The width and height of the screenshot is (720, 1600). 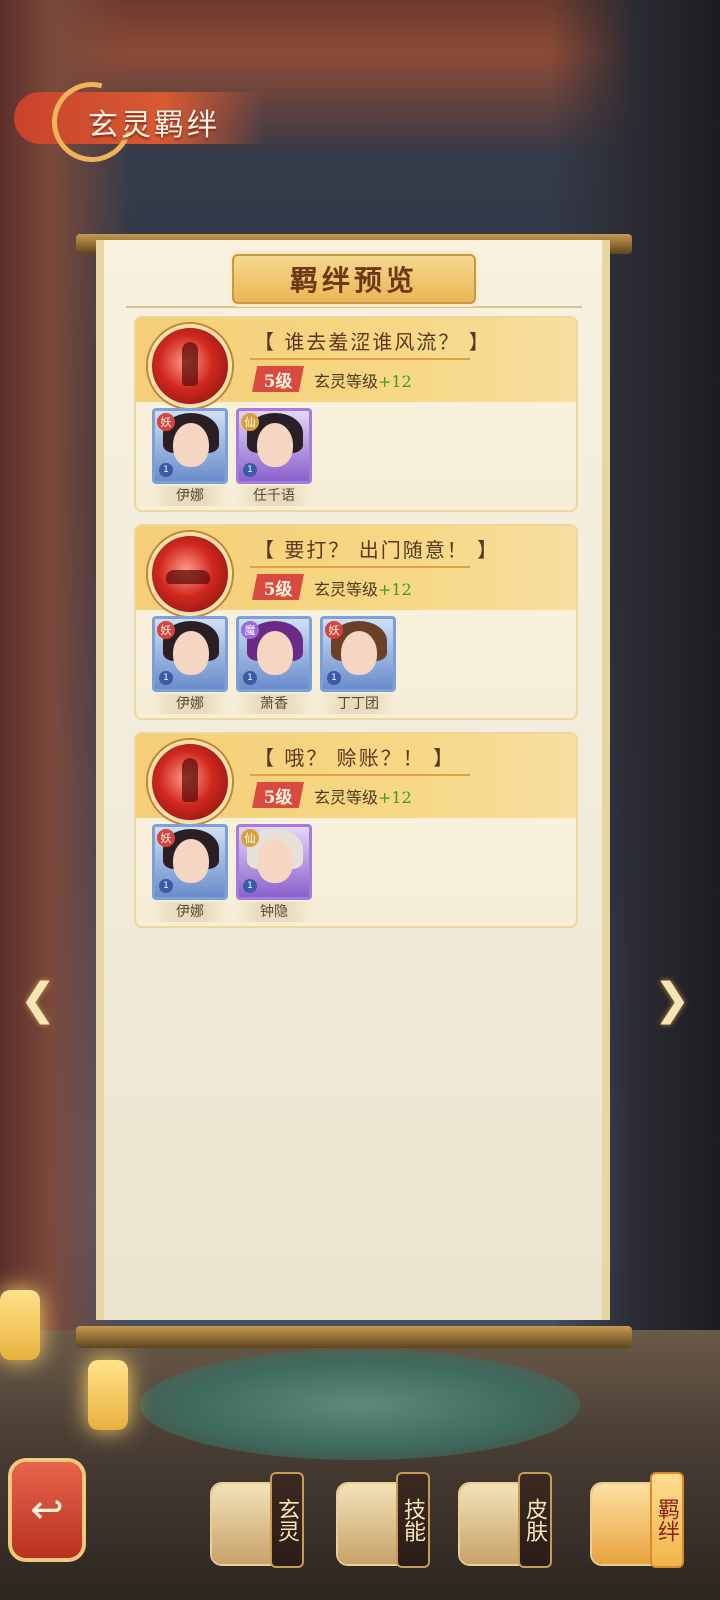 I want to click on chevron-right-icon: ❯, so click(x=672, y=1000).